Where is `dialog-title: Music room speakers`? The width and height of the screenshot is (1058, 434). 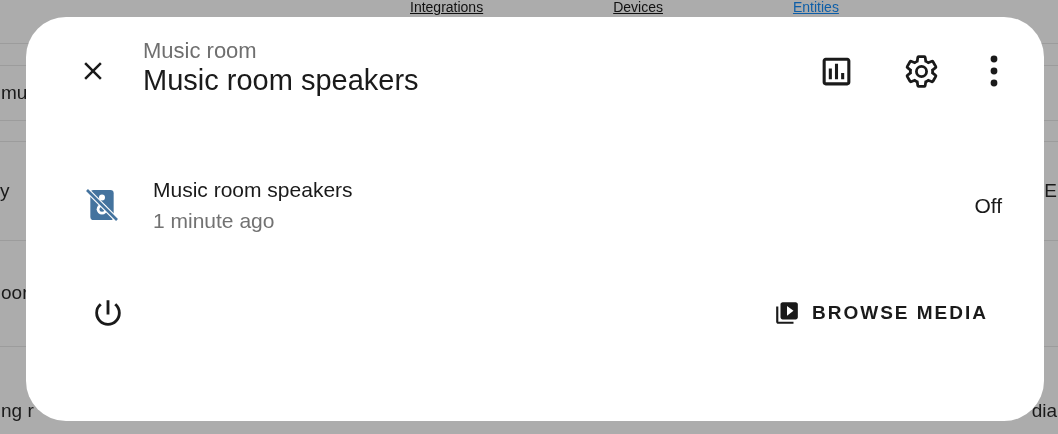 dialog-title: Music room speakers is located at coordinates (281, 80).